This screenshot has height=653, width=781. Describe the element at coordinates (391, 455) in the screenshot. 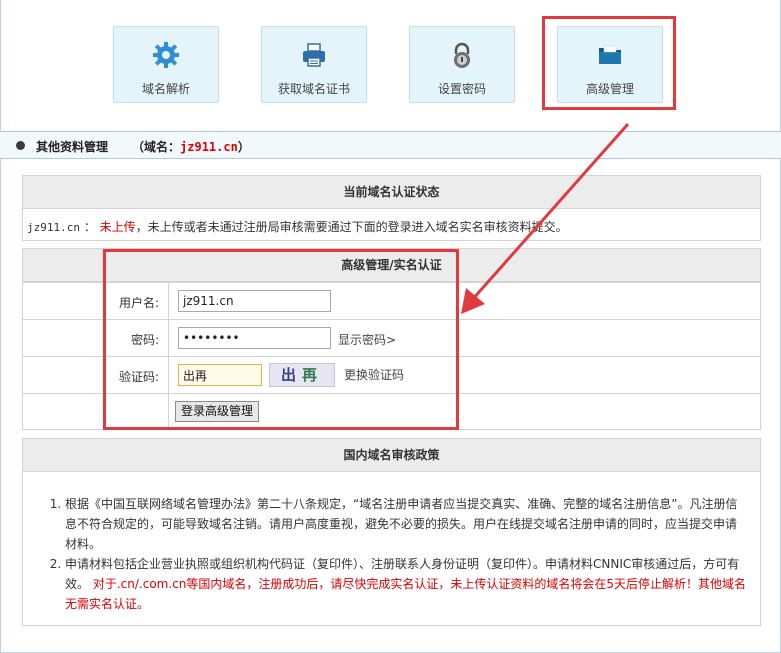

I see `policy-header: 国内域名审核政策` at that location.